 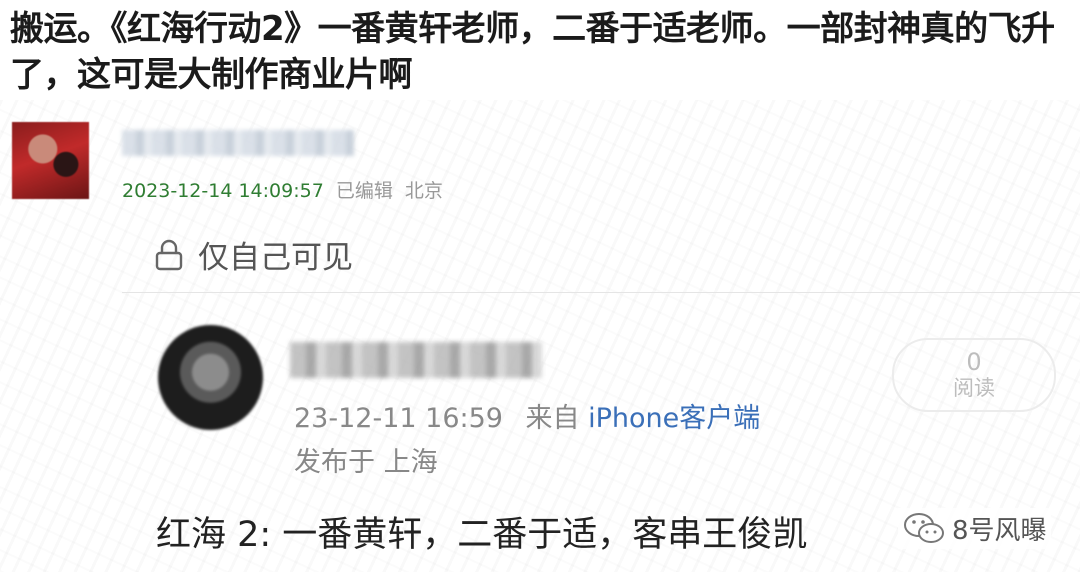 I want to click on divider, so click(x=601, y=292).